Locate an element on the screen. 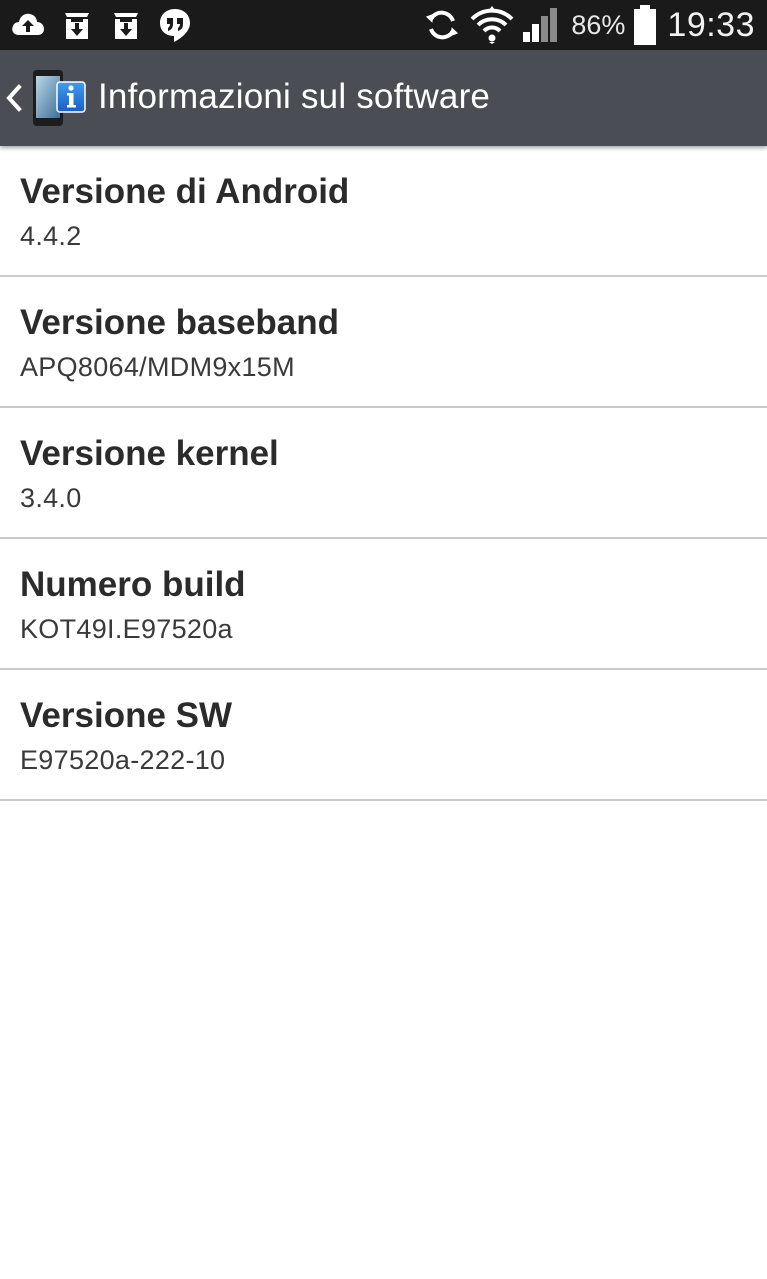 This screenshot has height=1279, width=767. item-value: KOT49I.E97520a is located at coordinates (126, 629).